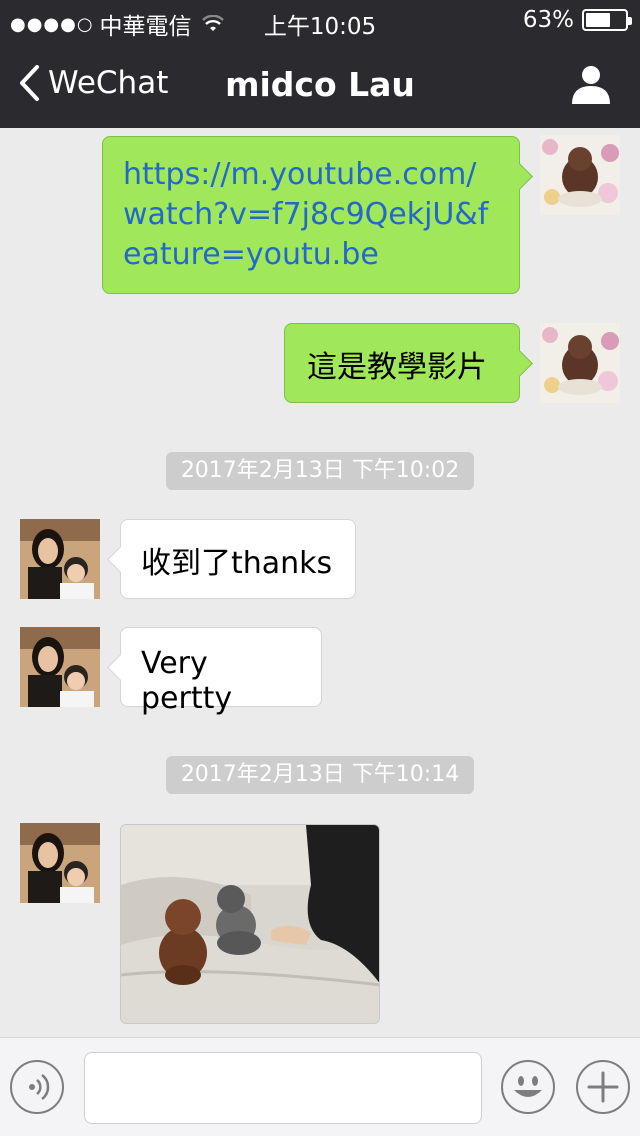 The height and width of the screenshot is (1136, 640). Describe the element at coordinates (237, 563) in the screenshot. I see `message-text: 收到了thanks` at that location.